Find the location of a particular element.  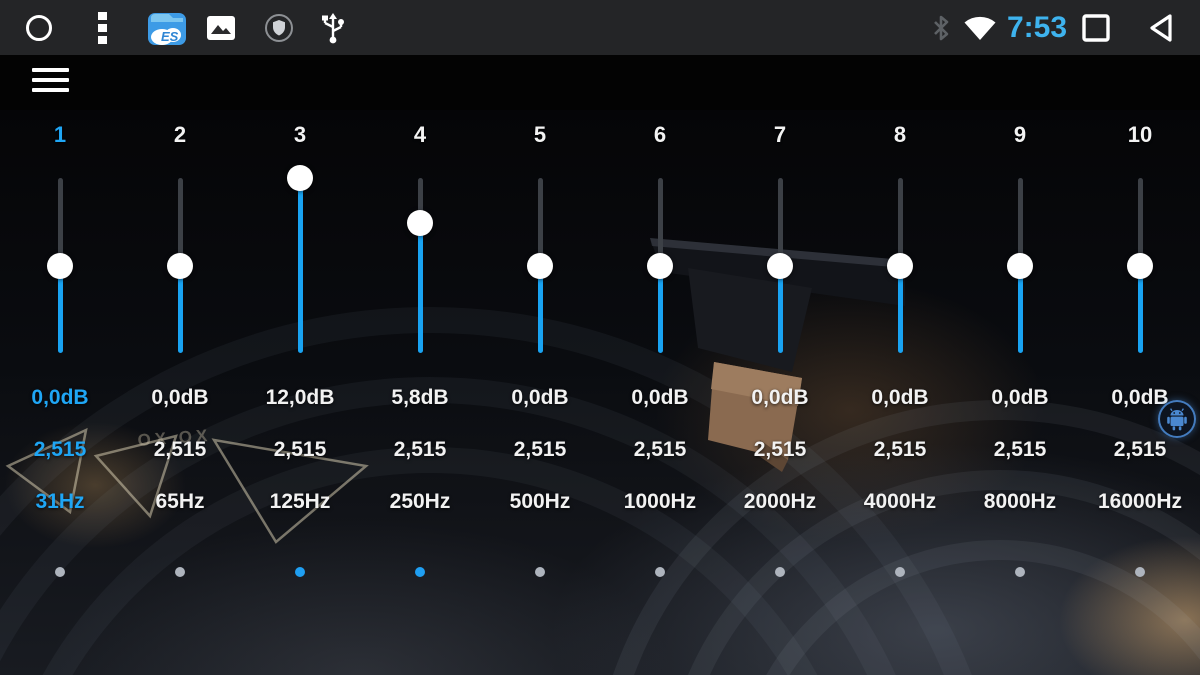

eq-band-6: 6 0,0dB 2,515 1000Hz is located at coordinates (660, 392).